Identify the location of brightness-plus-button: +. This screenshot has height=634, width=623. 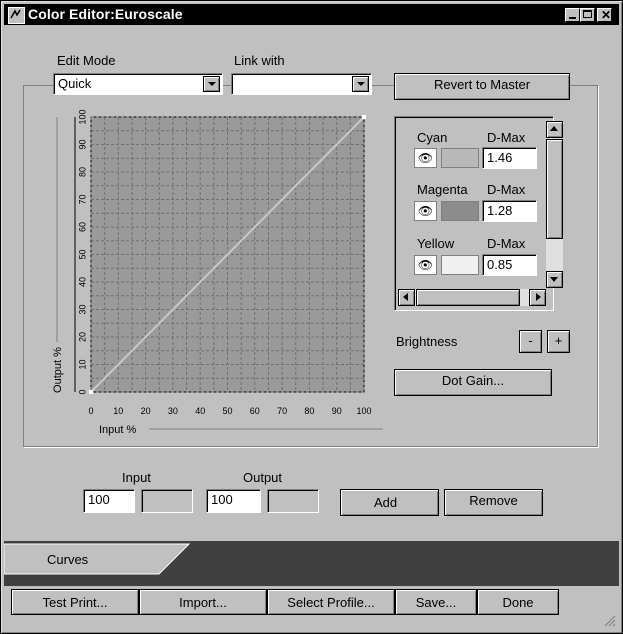
(558, 341).